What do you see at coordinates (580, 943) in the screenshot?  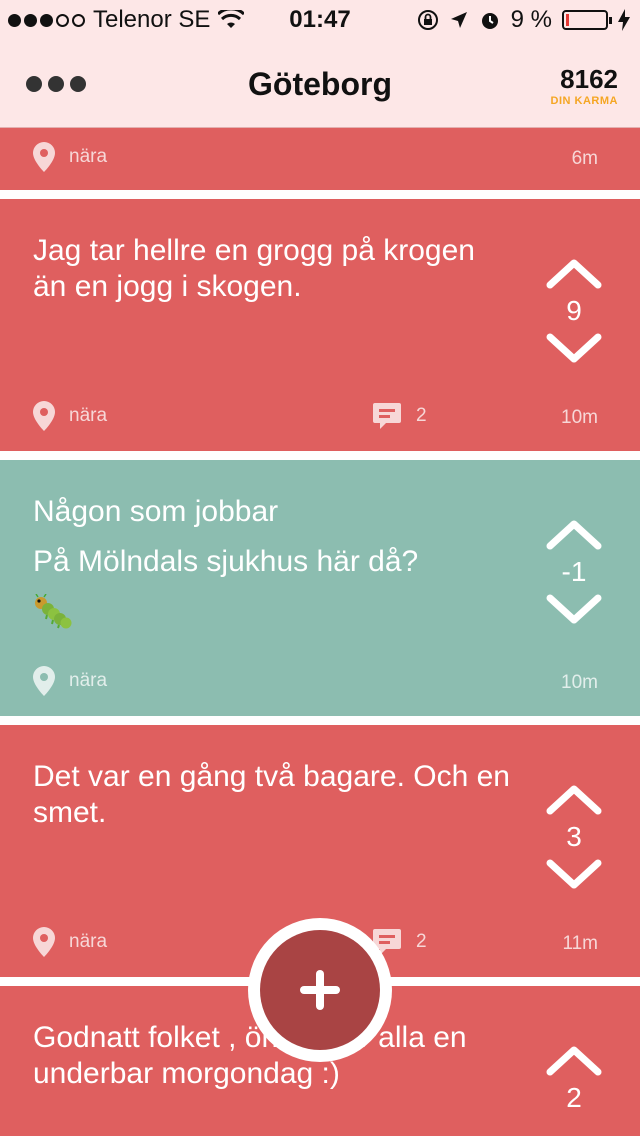 I see `post-time: 11m` at bounding box center [580, 943].